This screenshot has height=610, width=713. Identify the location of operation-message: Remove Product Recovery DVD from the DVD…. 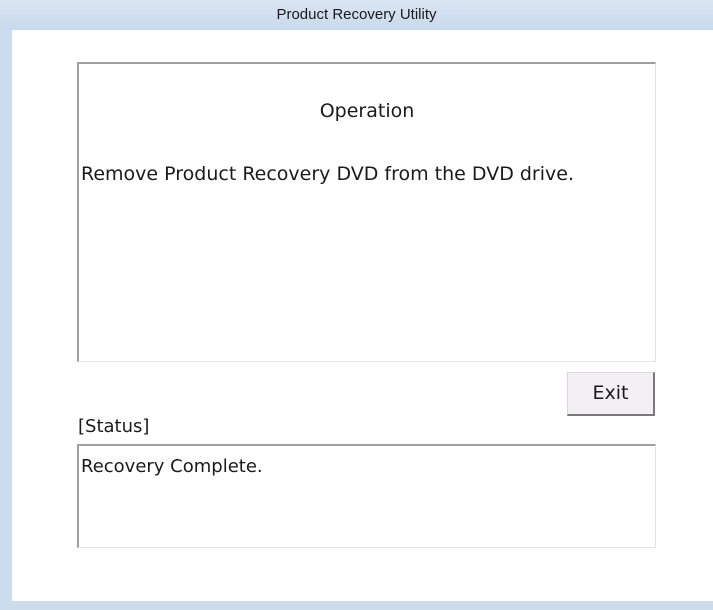
(327, 174).